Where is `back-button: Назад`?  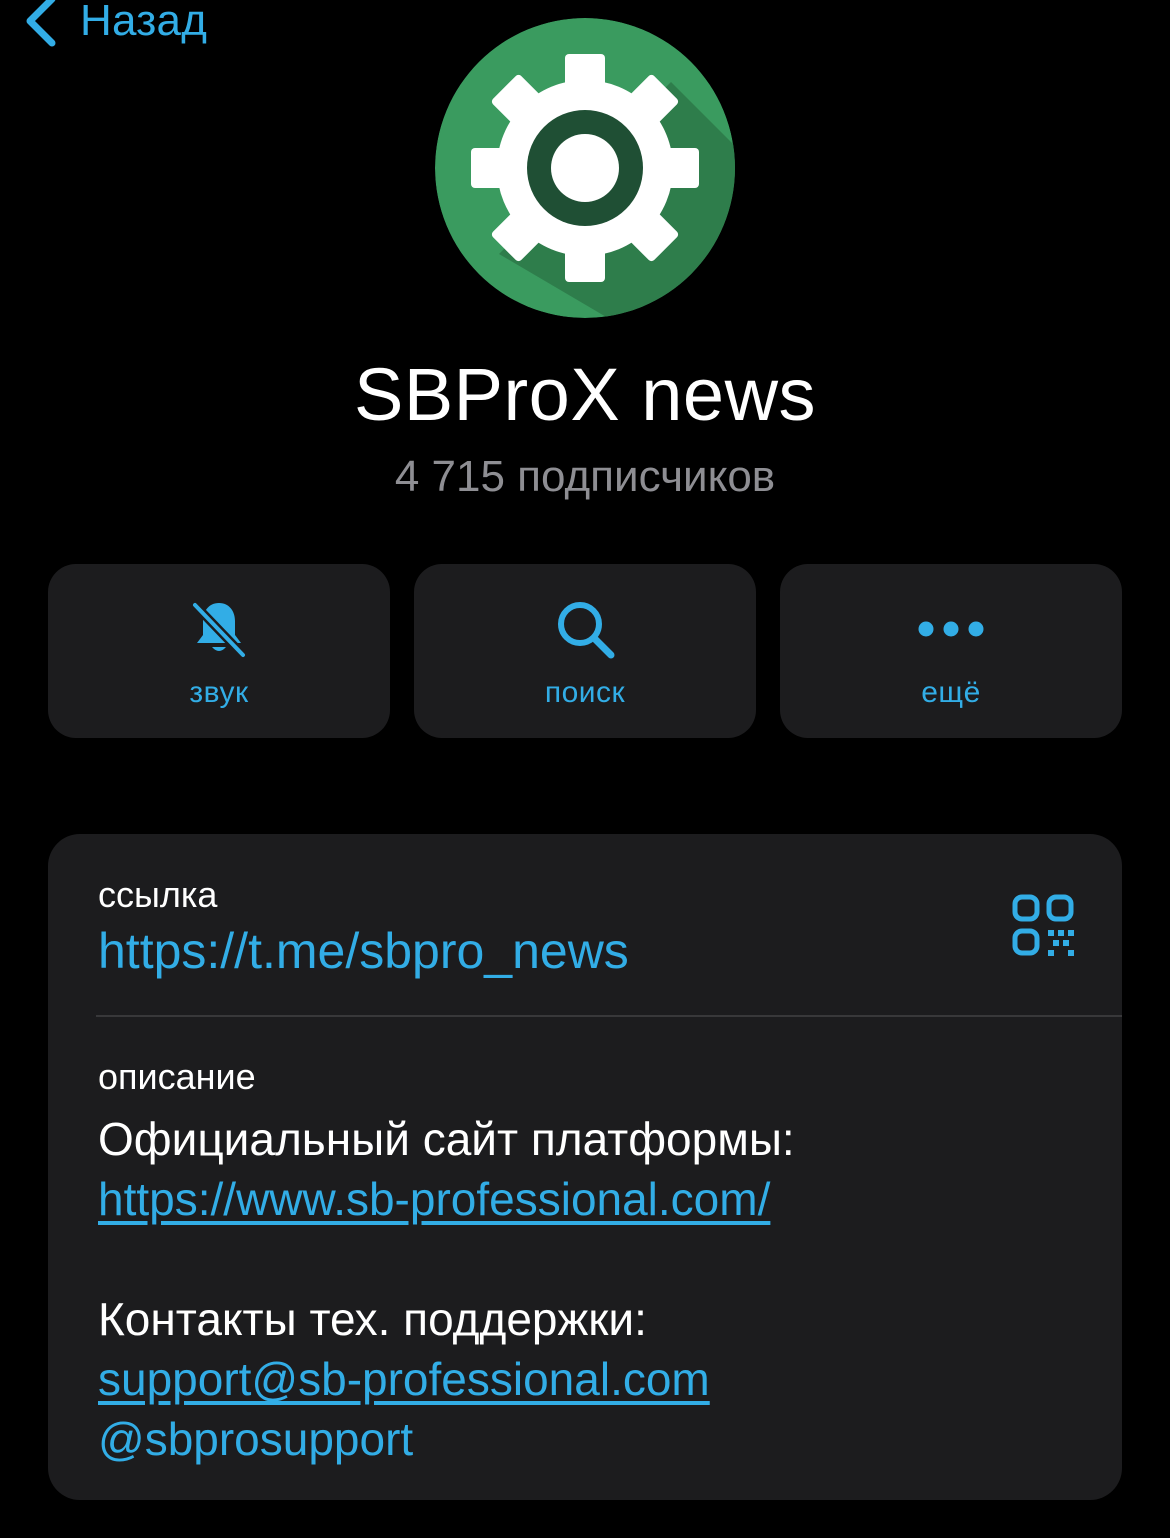 back-button: Назад is located at coordinates (113, 28).